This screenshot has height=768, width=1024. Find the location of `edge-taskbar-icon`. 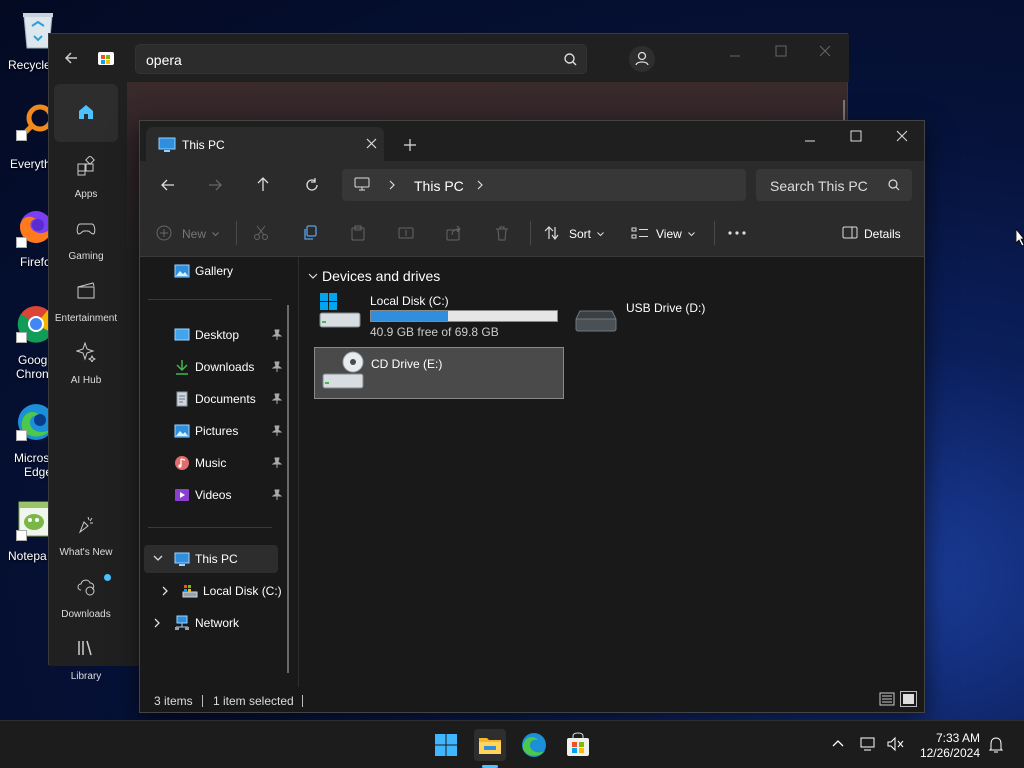

edge-taskbar-icon is located at coordinates (534, 745).